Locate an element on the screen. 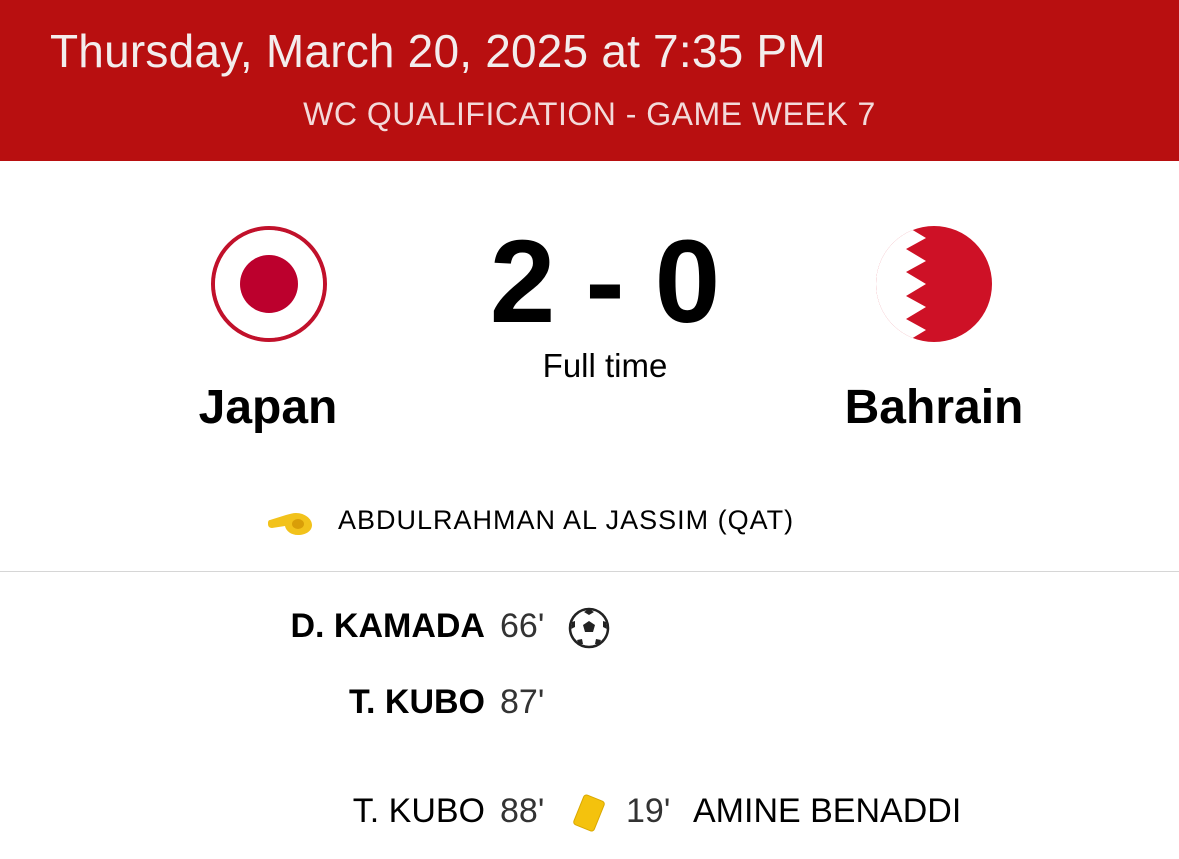 The image size is (1179, 859). away-team-name: Bahrain is located at coordinates (934, 407).